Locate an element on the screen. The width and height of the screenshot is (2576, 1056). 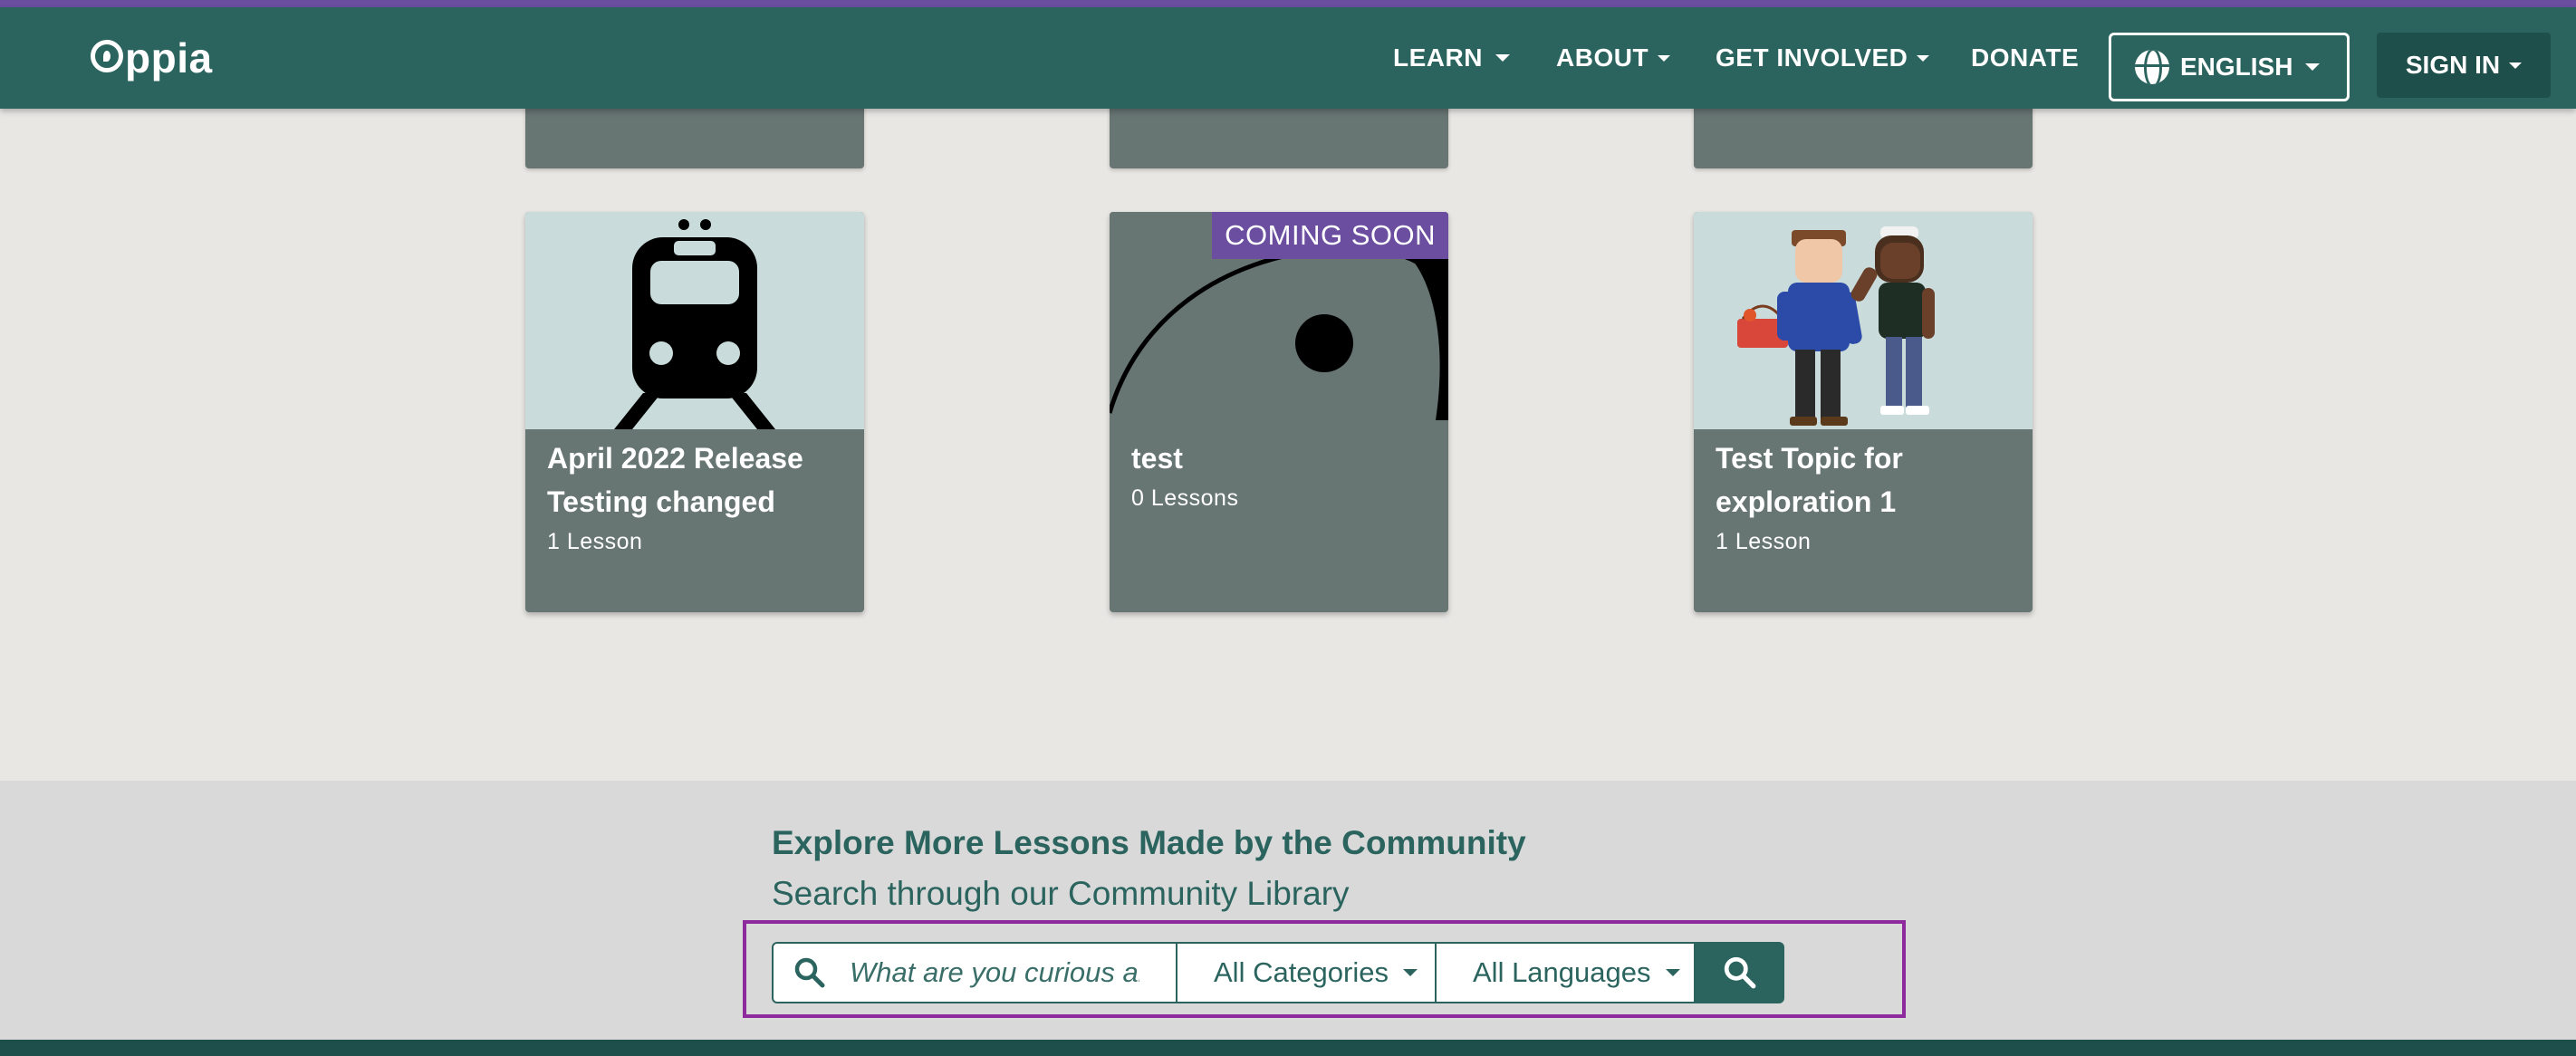
footer-top-edge is located at coordinates (1288, 1048).